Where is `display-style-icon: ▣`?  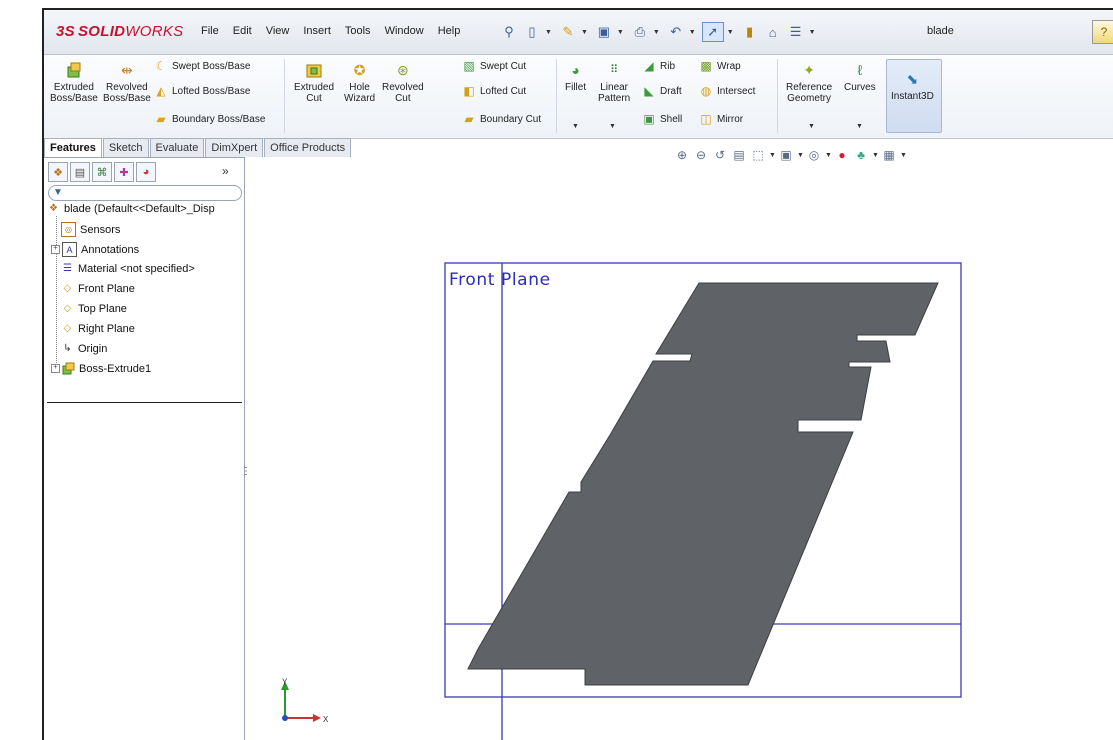 display-style-icon: ▣ is located at coordinates (786, 155).